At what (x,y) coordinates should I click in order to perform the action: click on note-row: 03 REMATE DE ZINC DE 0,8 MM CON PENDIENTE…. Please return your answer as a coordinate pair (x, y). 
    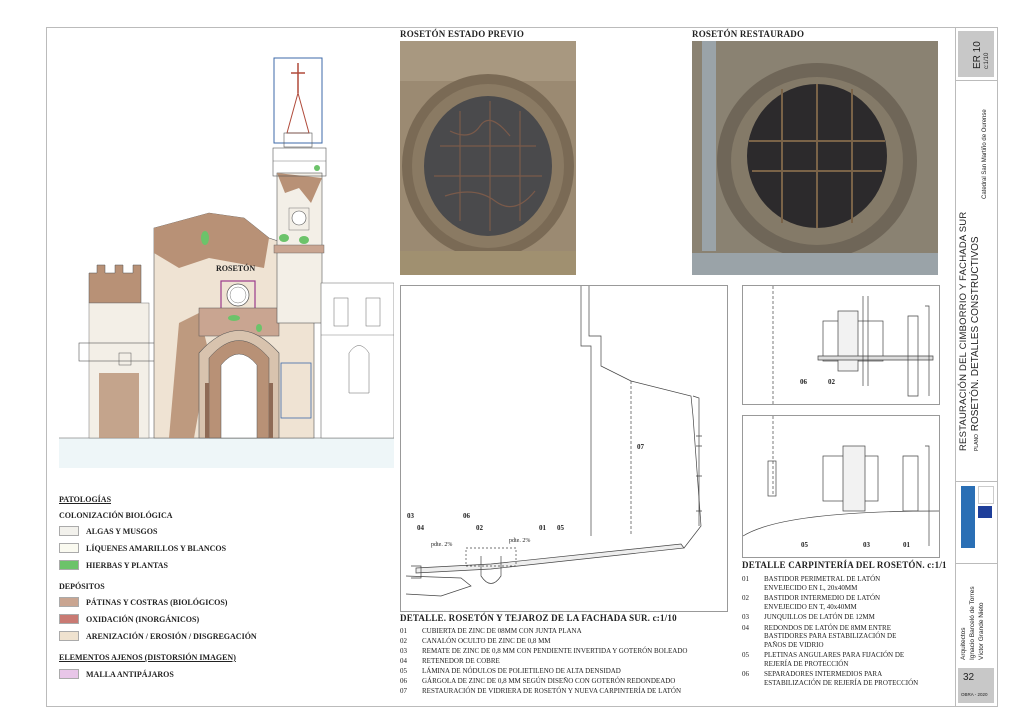
    Looking at the image, I should click on (544, 651).